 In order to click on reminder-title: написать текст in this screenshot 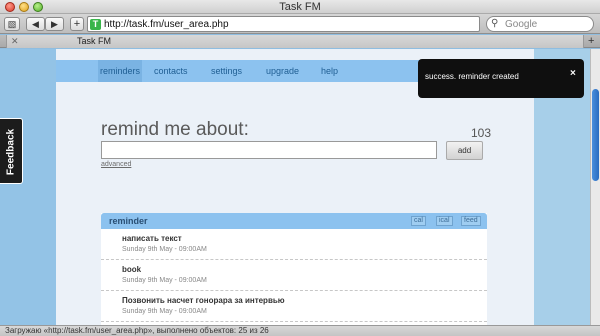, I will do `click(152, 238)`.